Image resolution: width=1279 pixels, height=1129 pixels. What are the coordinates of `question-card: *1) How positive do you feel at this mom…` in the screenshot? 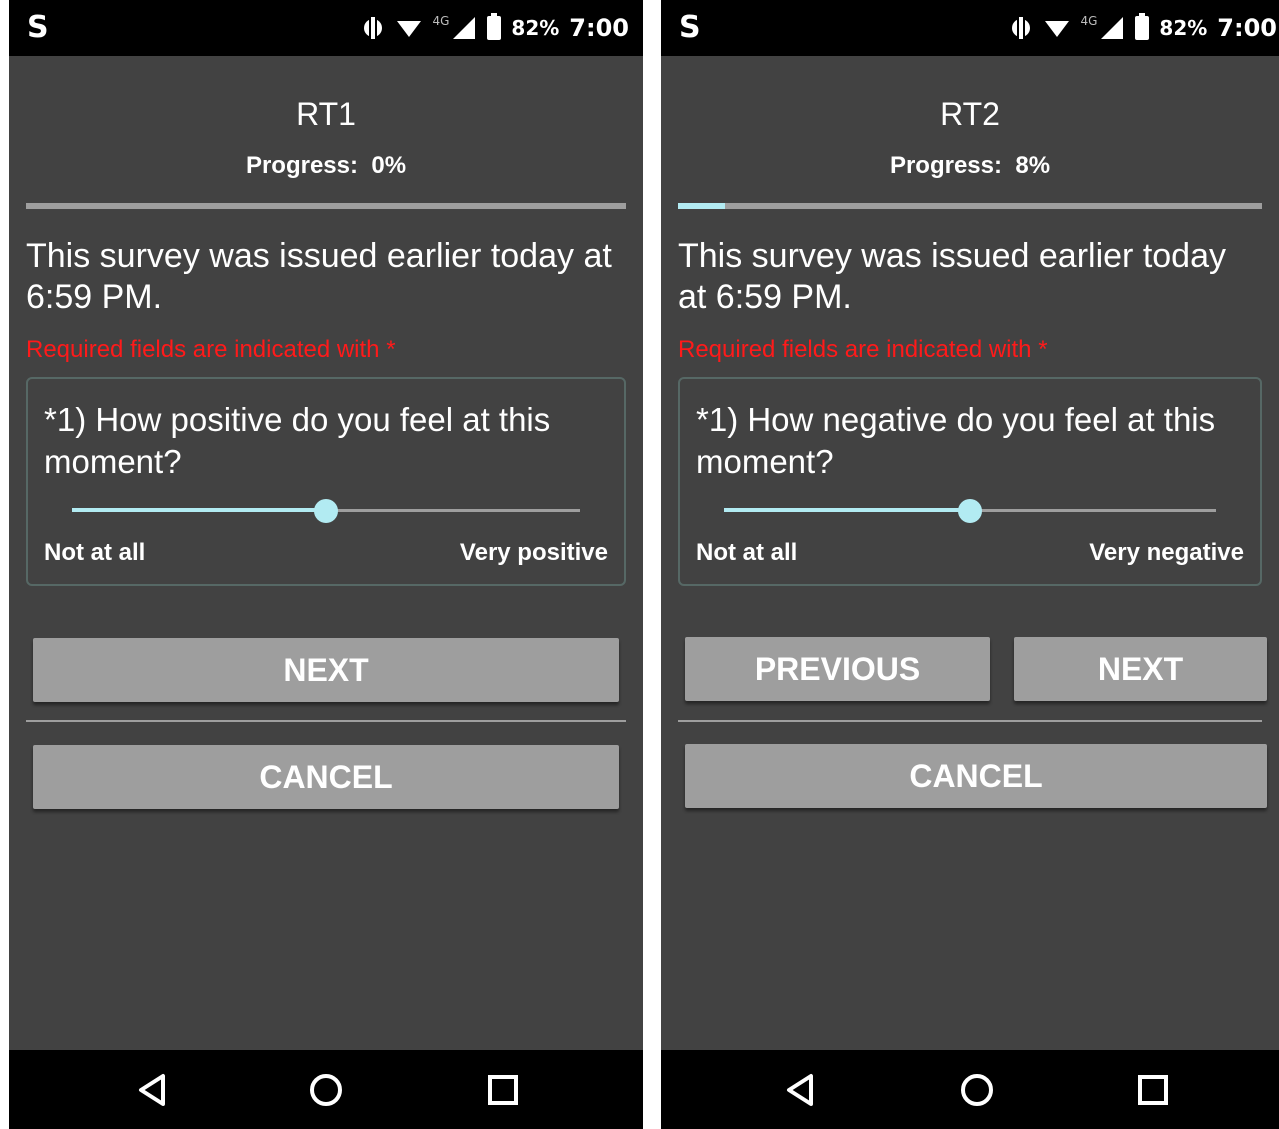 It's located at (326, 481).